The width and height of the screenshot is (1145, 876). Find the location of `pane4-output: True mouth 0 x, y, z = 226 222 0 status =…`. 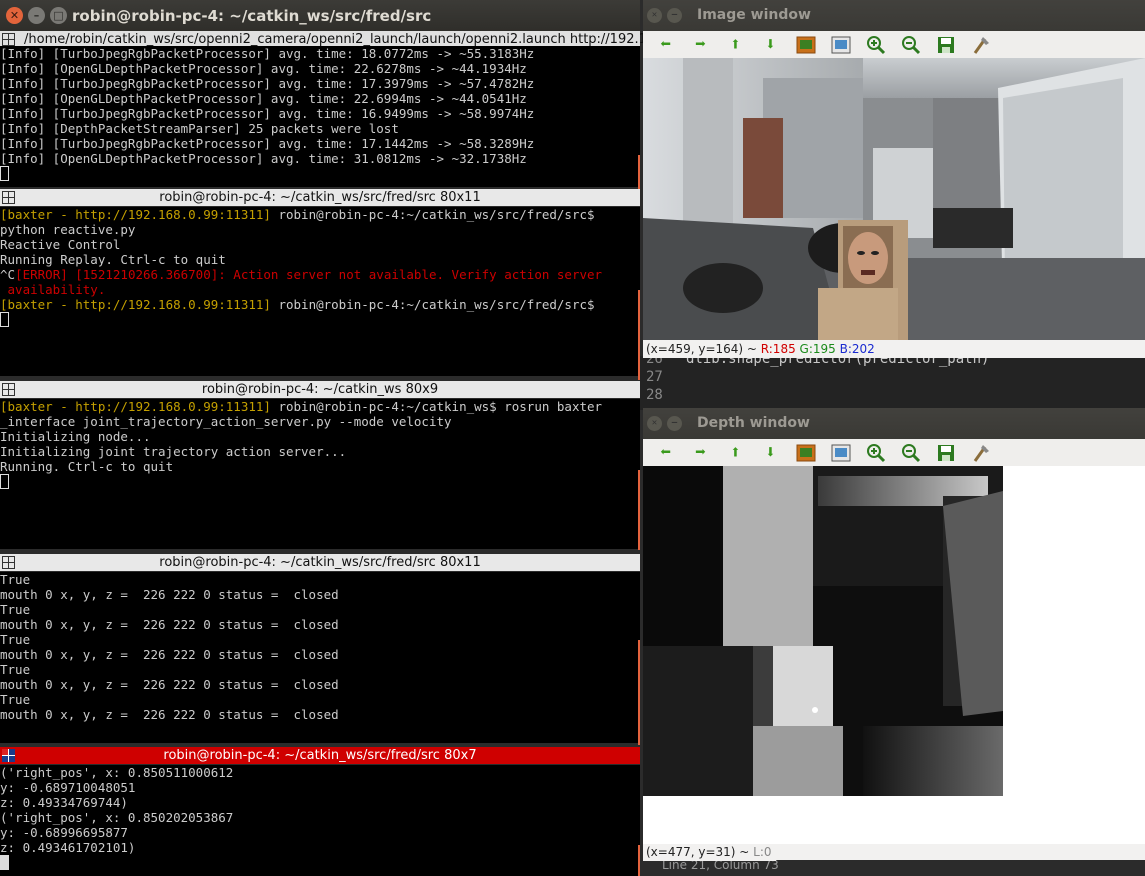

pane4-output: True mouth 0 x, y, z = 226 222 0 status =… is located at coordinates (320, 647).